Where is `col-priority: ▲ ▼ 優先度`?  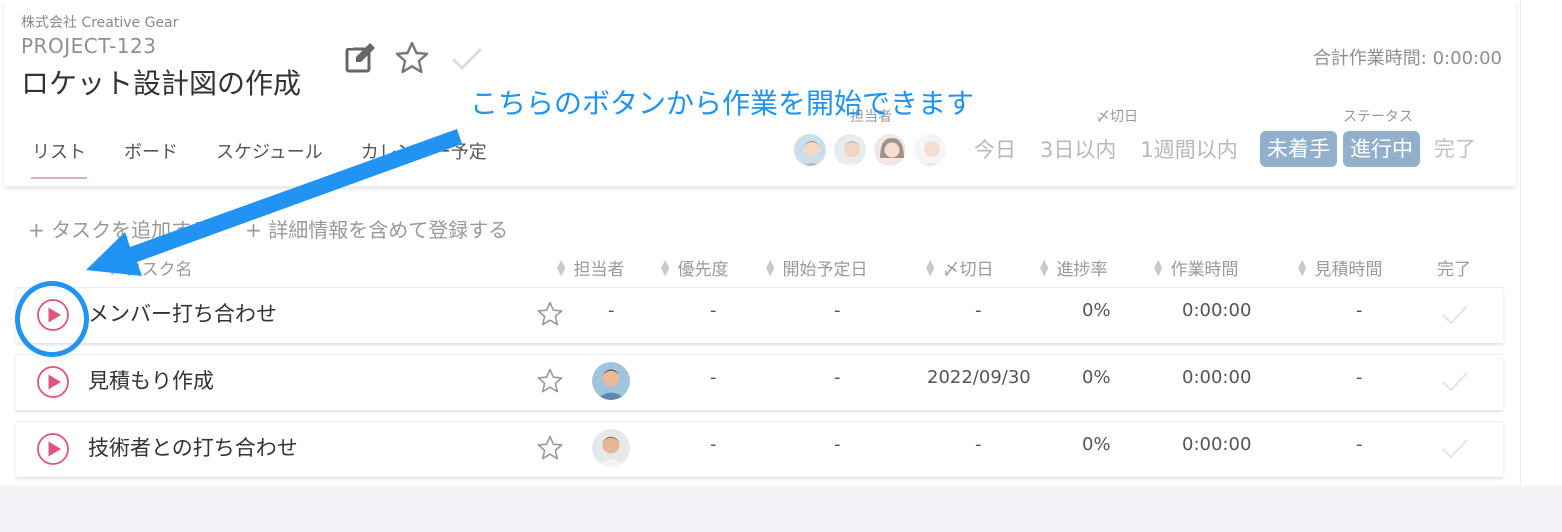 col-priority: ▲ ▼ 優先度 is located at coordinates (694, 268).